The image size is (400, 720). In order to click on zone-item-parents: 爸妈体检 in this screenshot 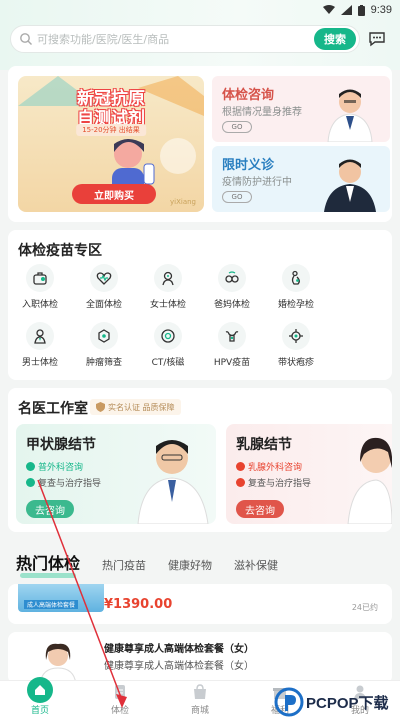, I will do `click(232, 289)`.